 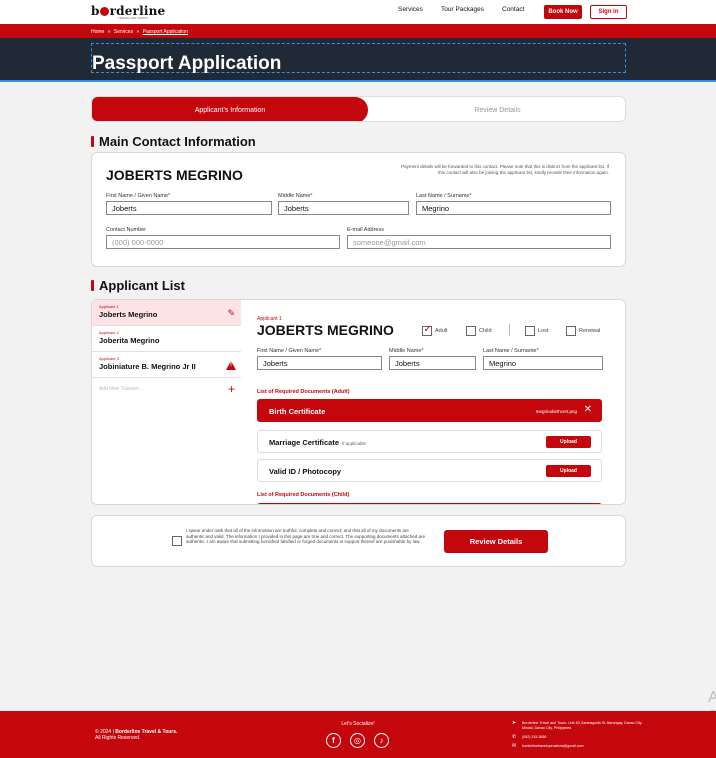 I want to click on applicant-name: Jobiniature B. Megrino Jr II, so click(x=147, y=366).